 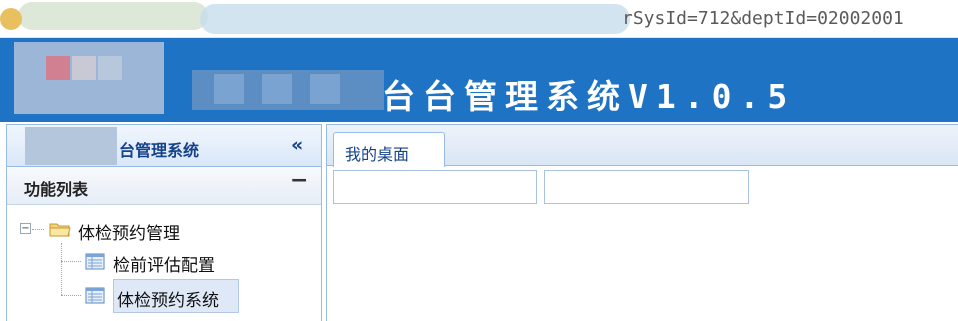 What do you see at coordinates (164, 186) in the screenshot?
I see `function-list-header: 功能列表 −` at bounding box center [164, 186].